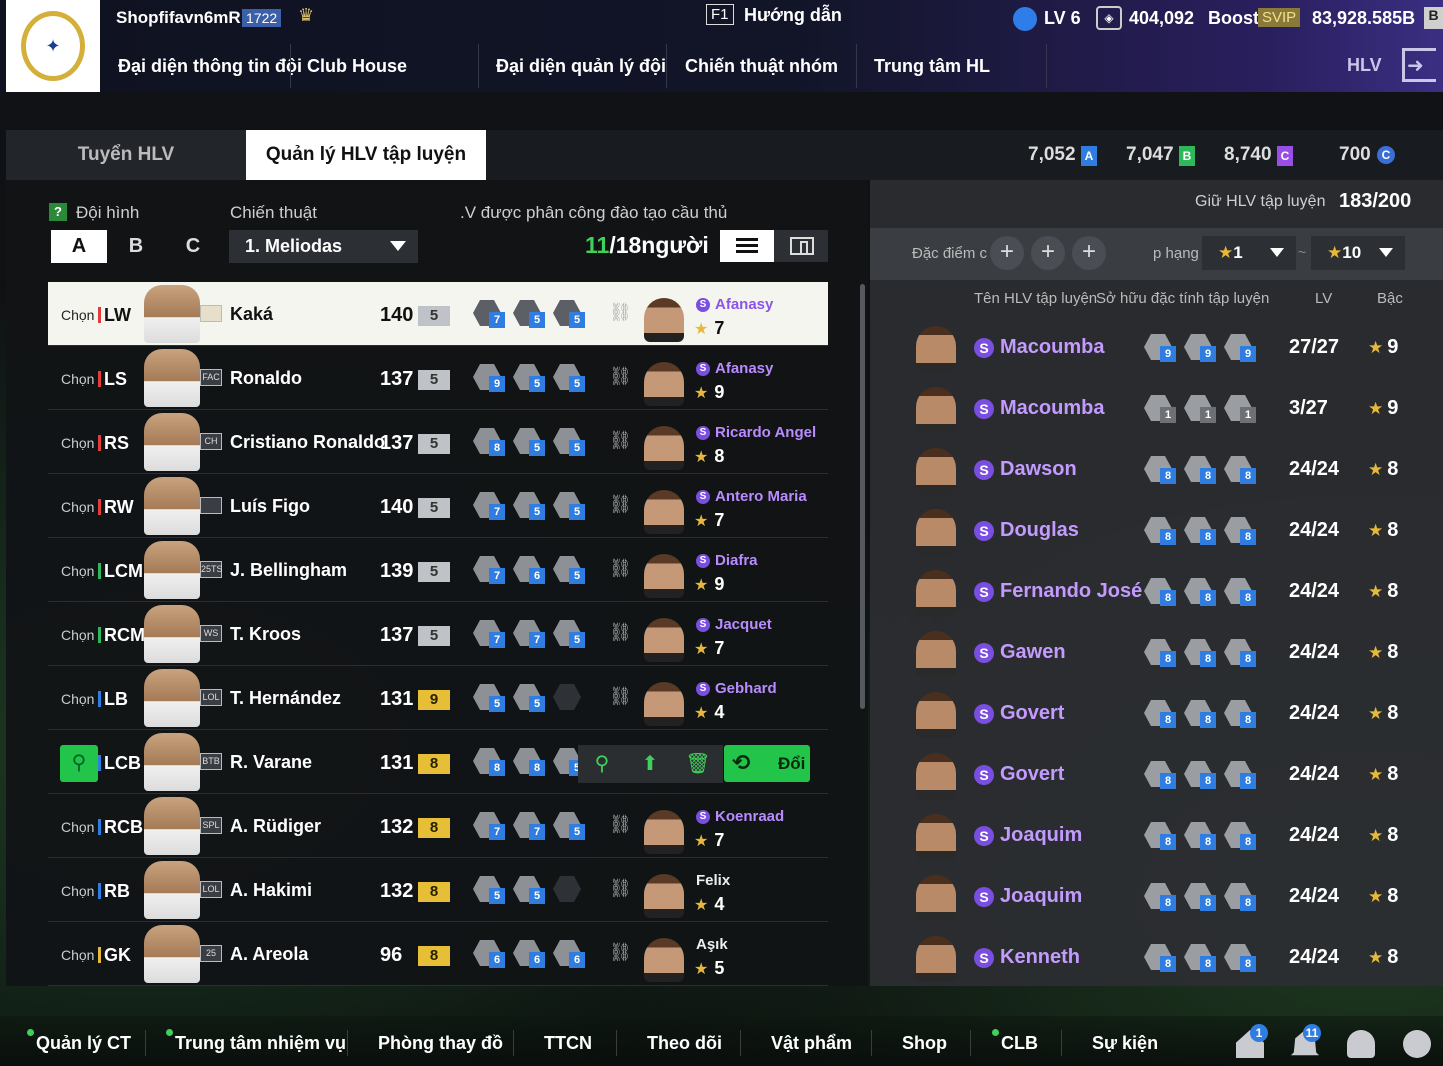  I want to click on search-button: ⚲, so click(79, 763).